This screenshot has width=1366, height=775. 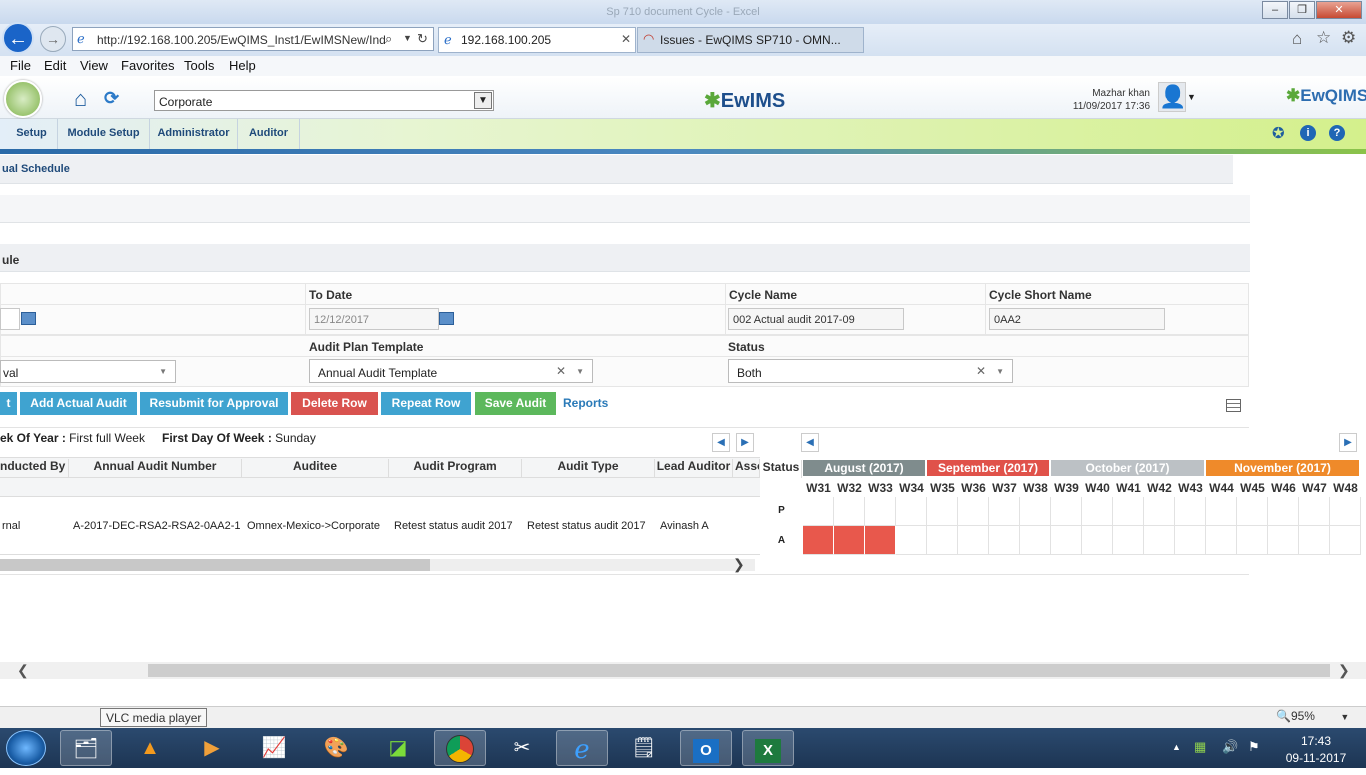 What do you see at coordinates (644, 748) in the screenshot?
I see `notes-taskbar-icon: 🗒` at bounding box center [644, 748].